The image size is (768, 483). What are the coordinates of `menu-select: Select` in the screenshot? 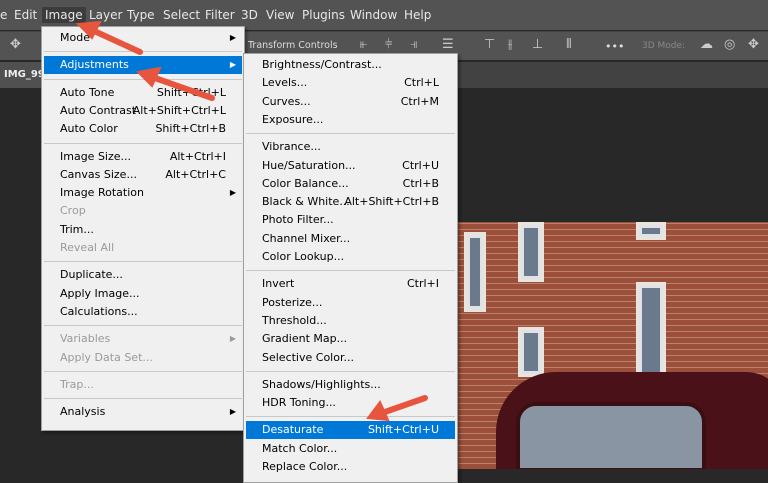 It's located at (181, 15).